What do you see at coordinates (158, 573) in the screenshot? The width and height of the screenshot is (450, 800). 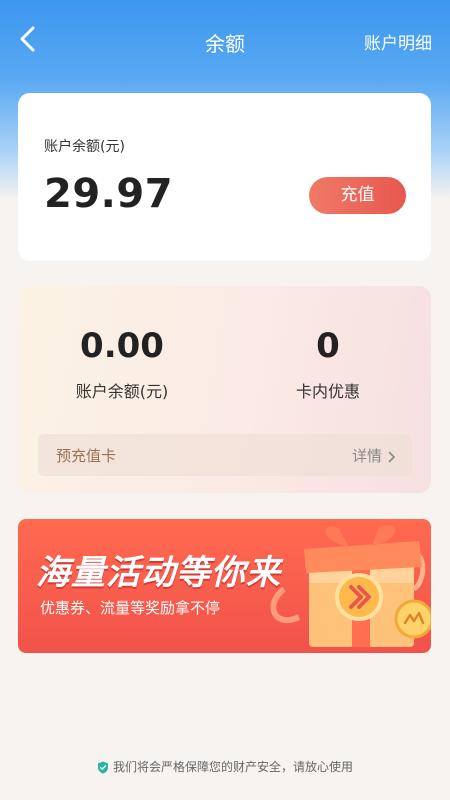 I see `banner-title: 海量活动等你来` at bounding box center [158, 573].